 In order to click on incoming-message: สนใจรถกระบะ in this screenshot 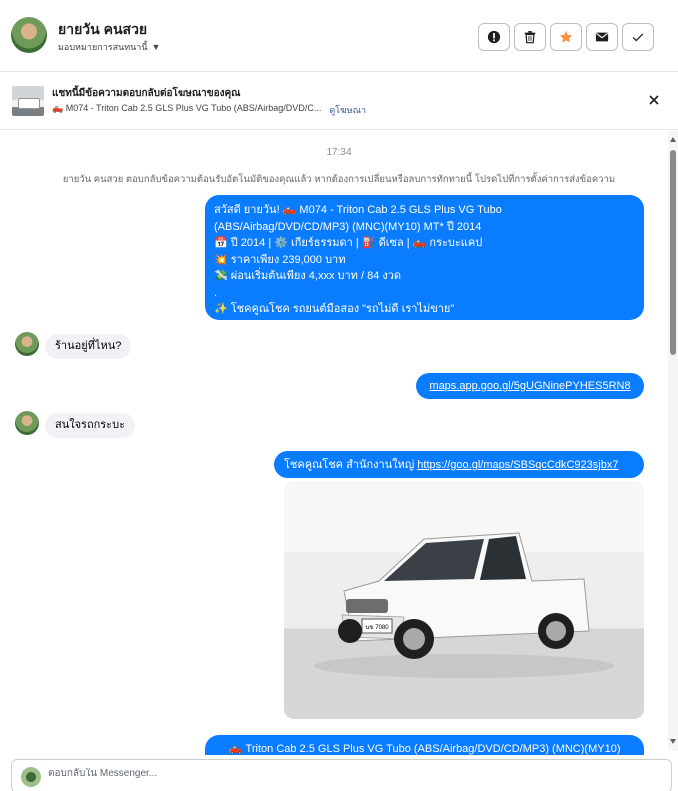, I will do `click(90, 425)`.